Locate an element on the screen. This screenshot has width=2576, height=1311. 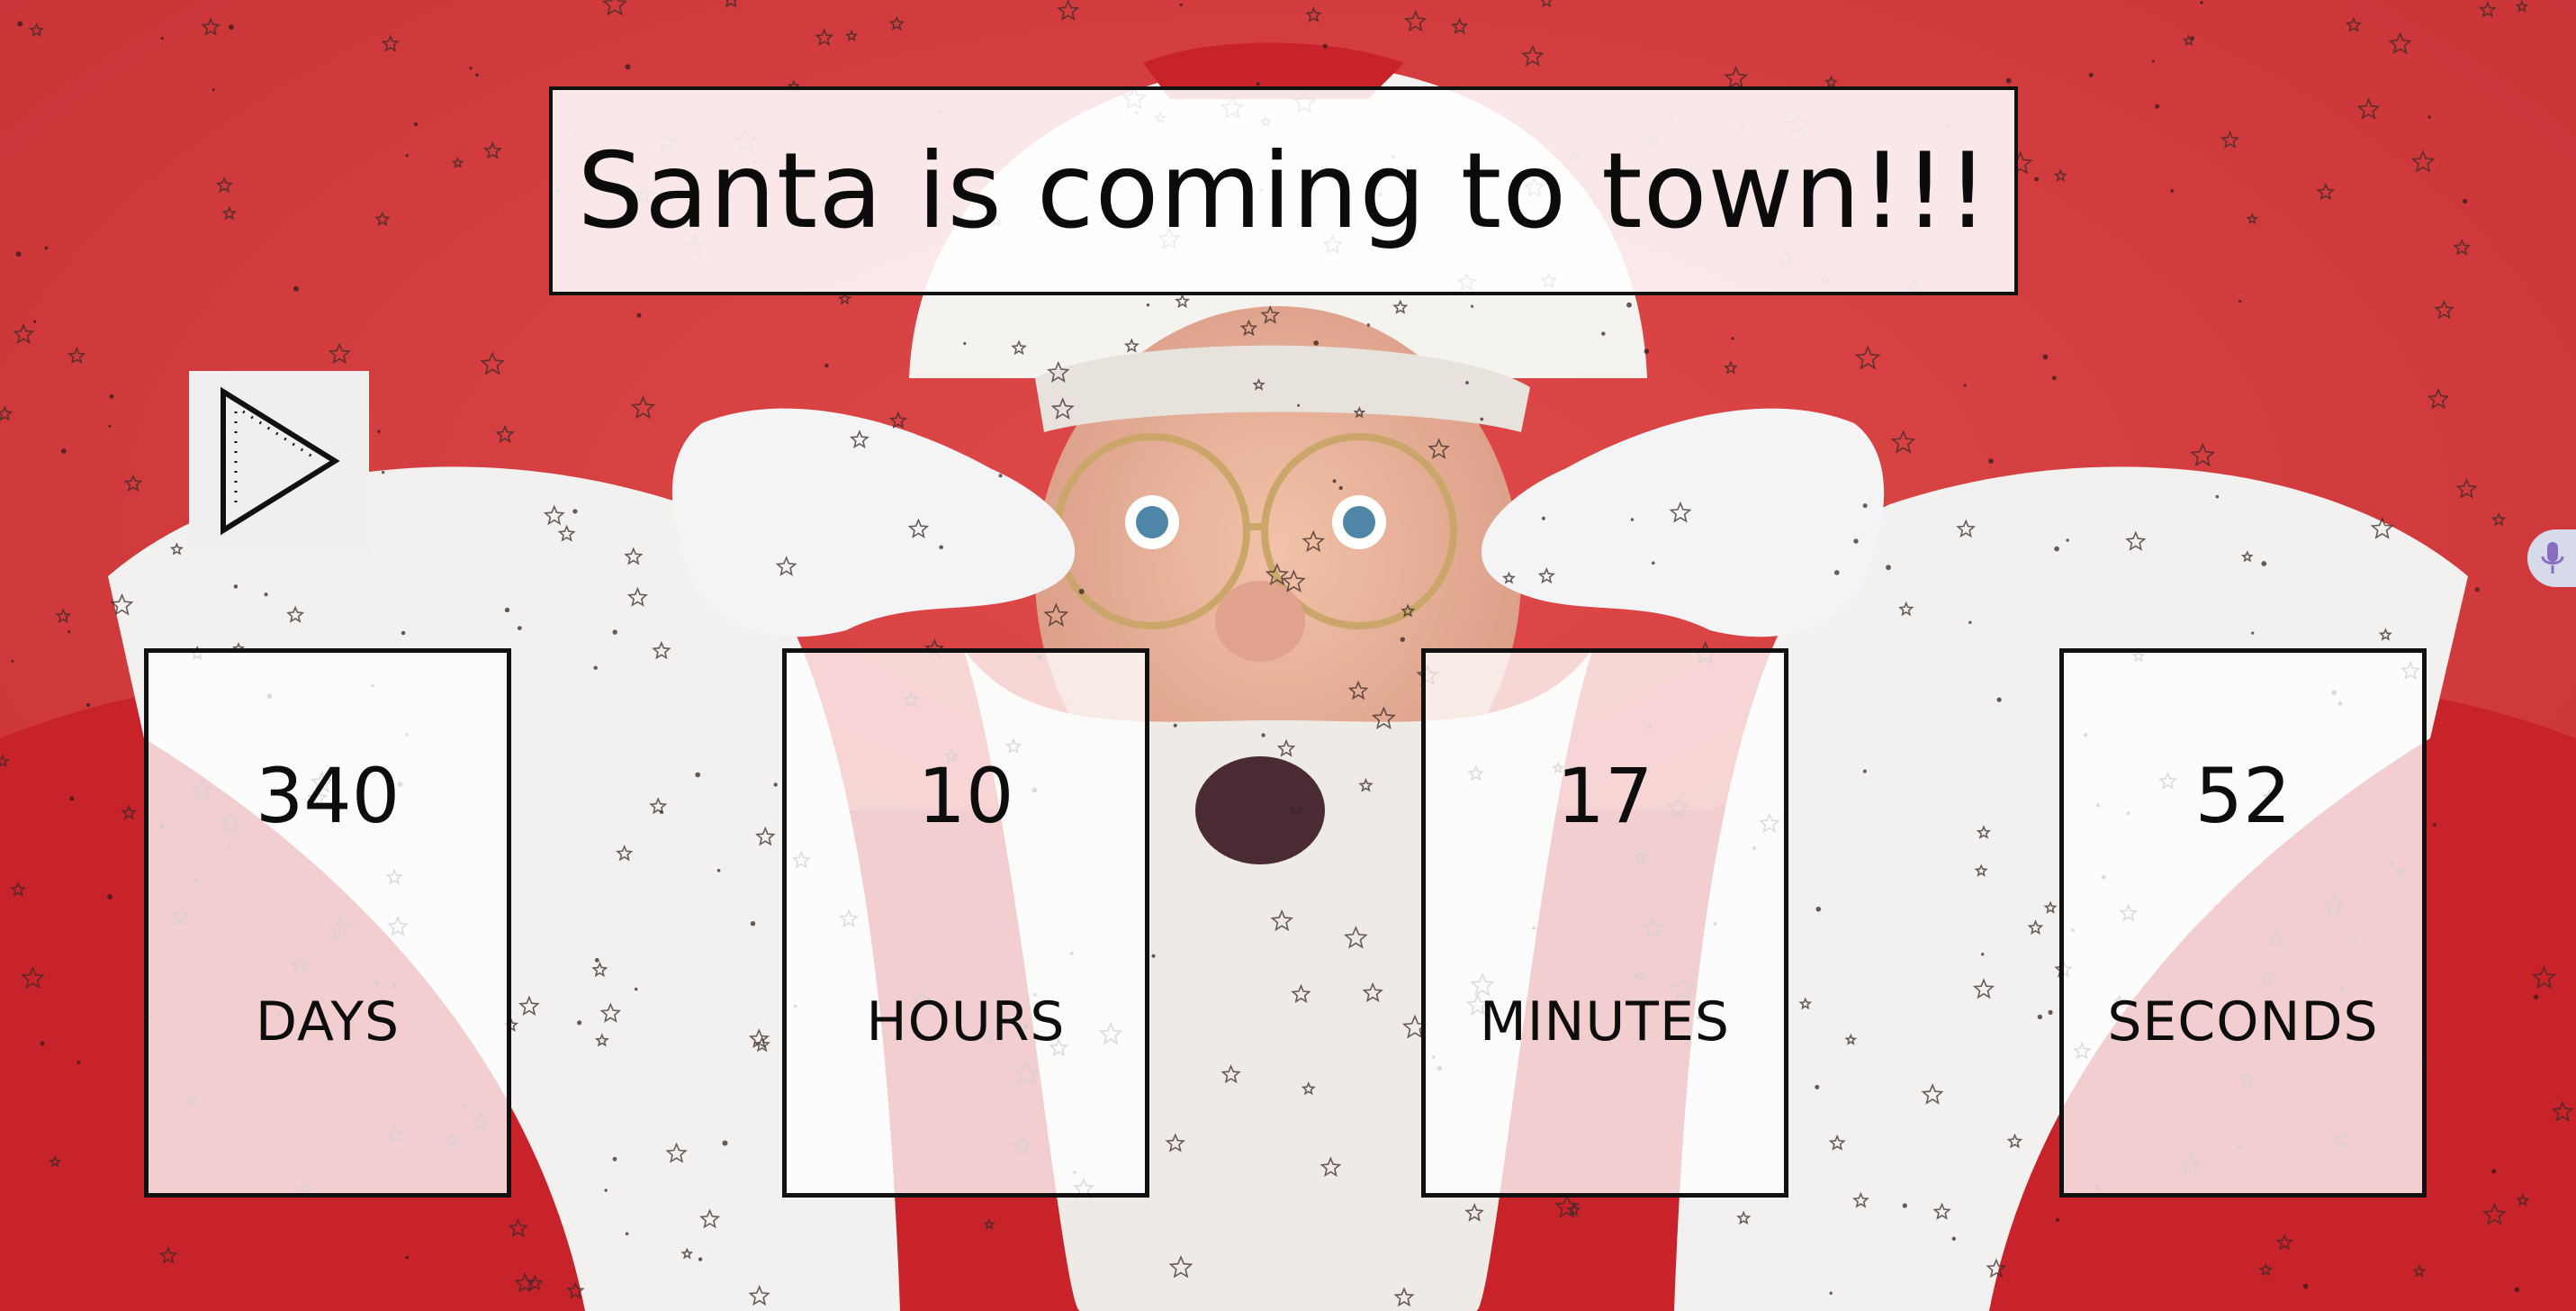
countdown-minutes-label: MINUTES is located at coordinates (1605, 1021).